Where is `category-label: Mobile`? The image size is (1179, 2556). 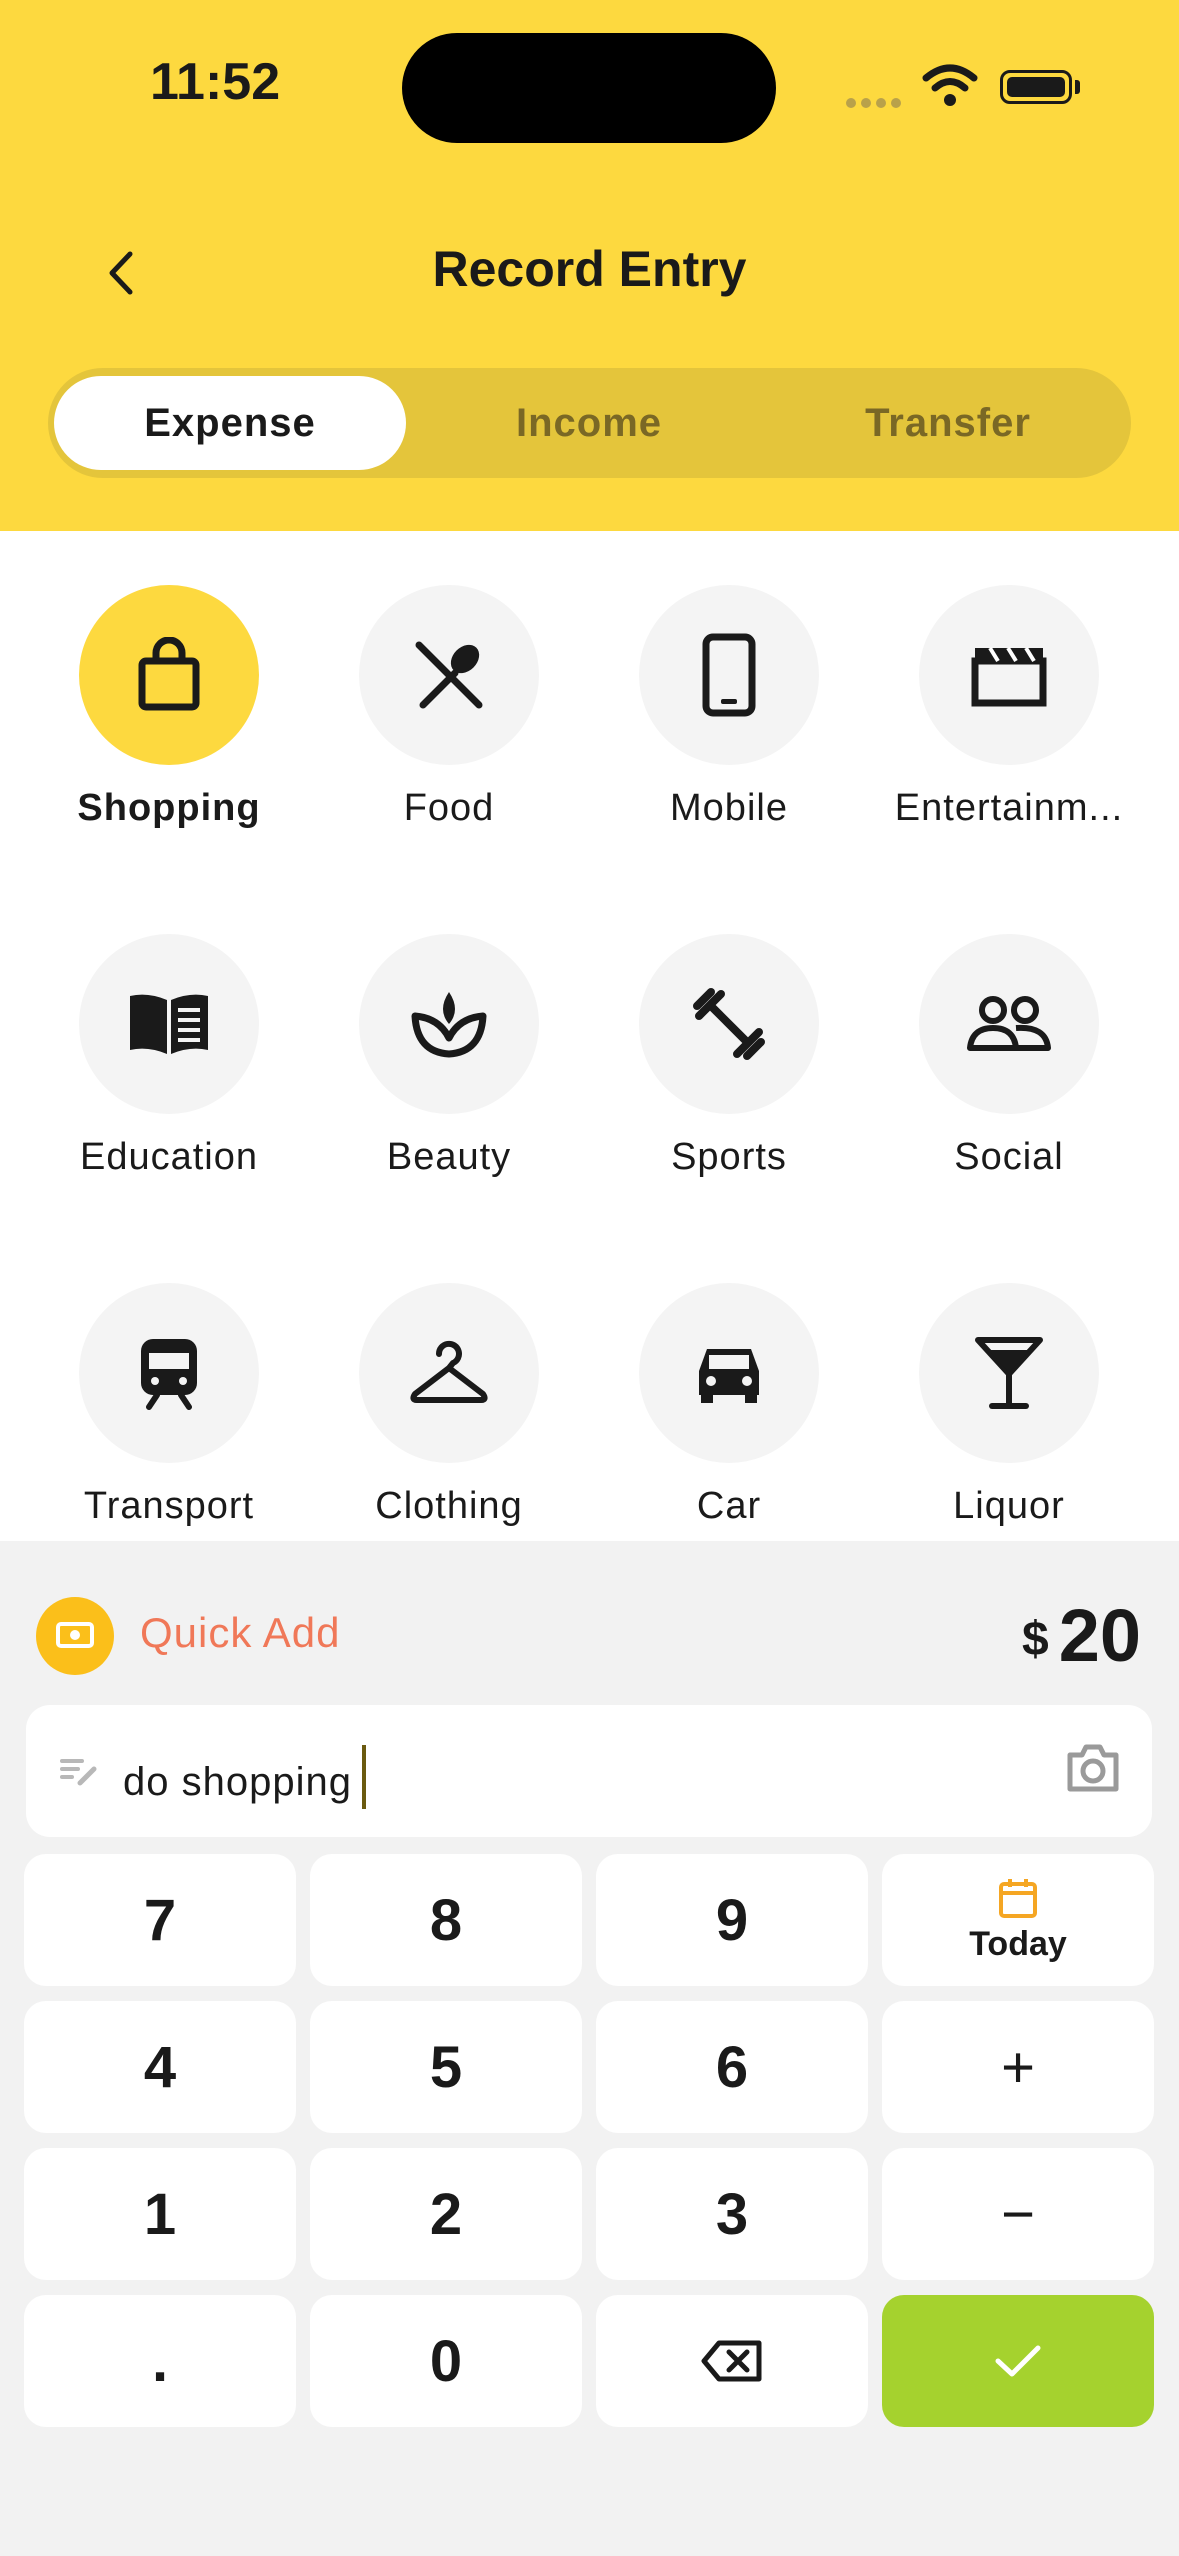 category-label: Mobile is located at coordinates (729, 808).